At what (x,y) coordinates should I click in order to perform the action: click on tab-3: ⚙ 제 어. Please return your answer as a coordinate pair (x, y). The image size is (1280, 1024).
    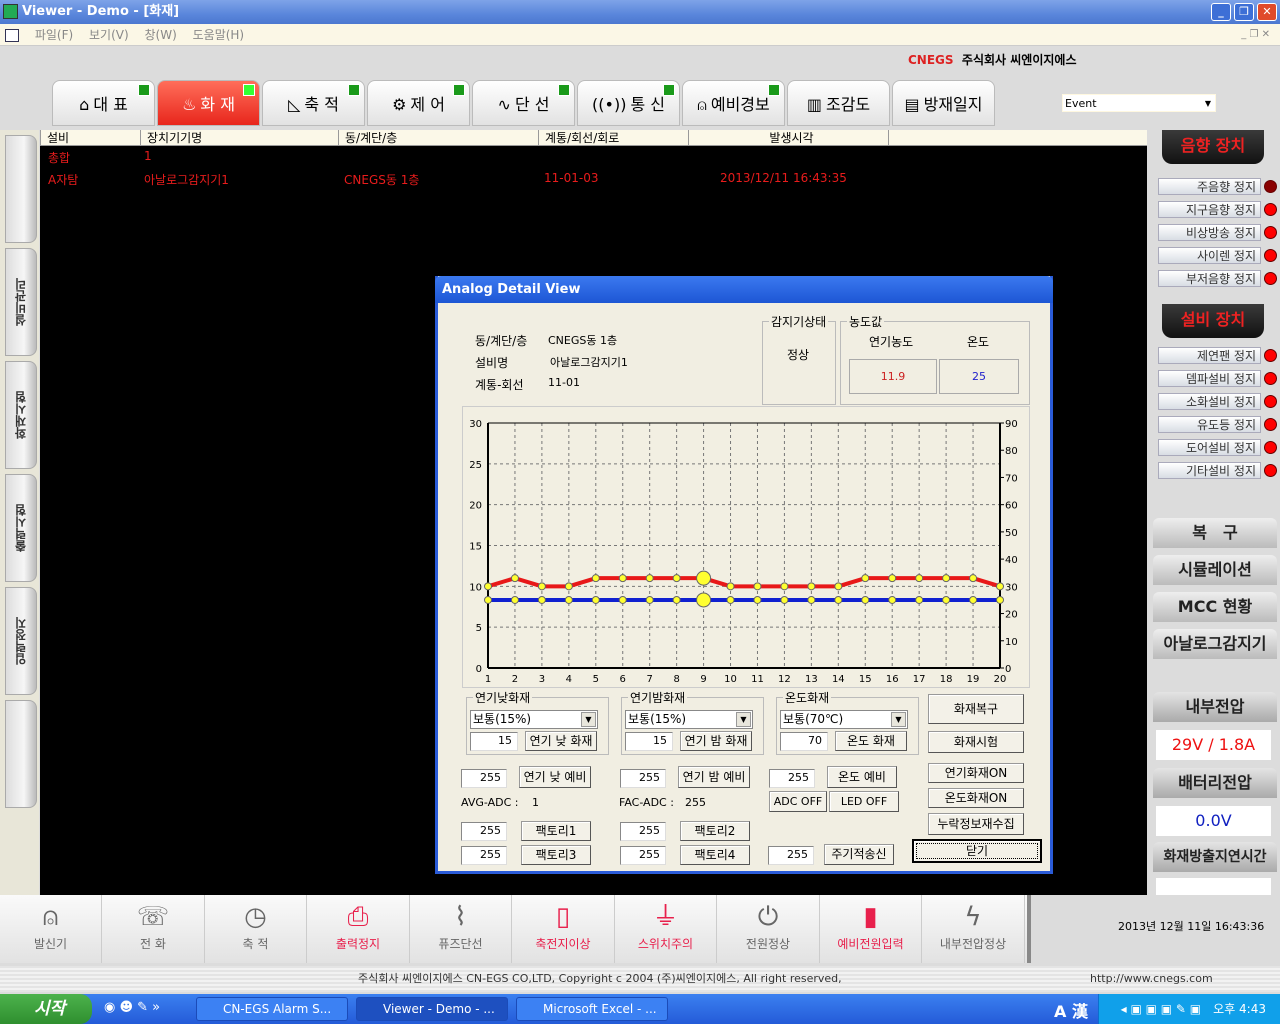
    Looking at the image, I should click on (418, 103).